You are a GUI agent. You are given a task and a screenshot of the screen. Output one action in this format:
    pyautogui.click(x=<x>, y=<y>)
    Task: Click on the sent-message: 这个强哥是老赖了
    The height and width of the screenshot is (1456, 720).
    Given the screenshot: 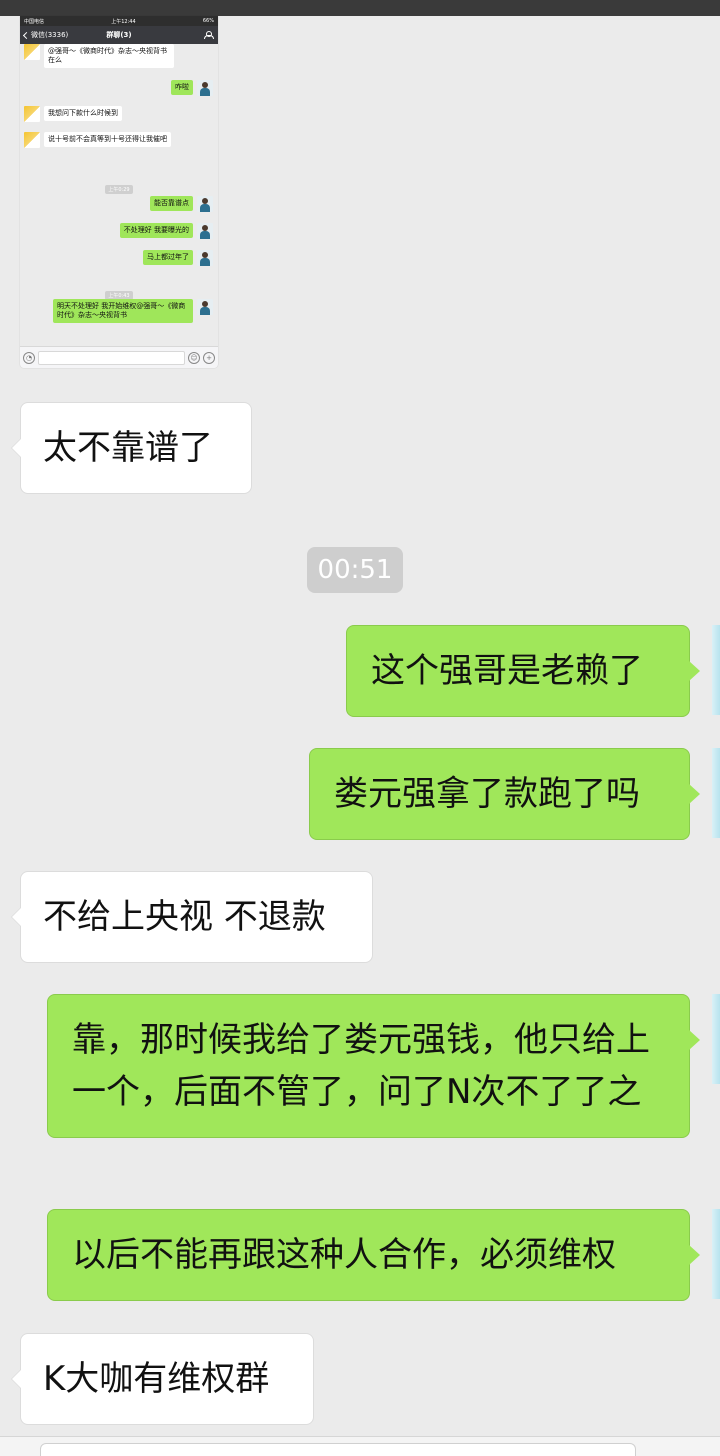 What is the action you would take?
    pyautogui.click(x=523, y=671)
    